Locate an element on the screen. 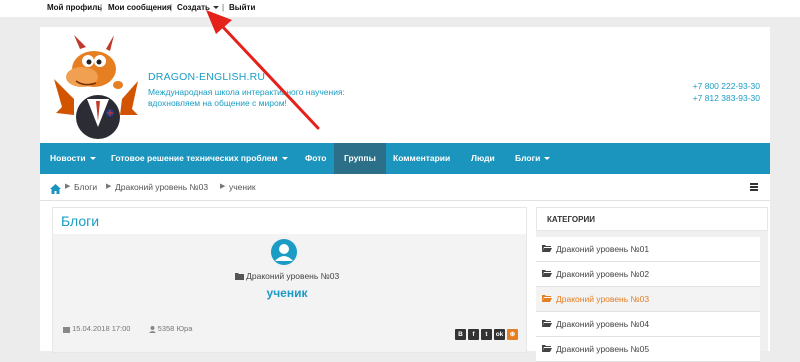 Image resolution: width=800 pixels, height=362 pixels. category-item: Драконий уровень №04 is located at coordinates (648, 324).